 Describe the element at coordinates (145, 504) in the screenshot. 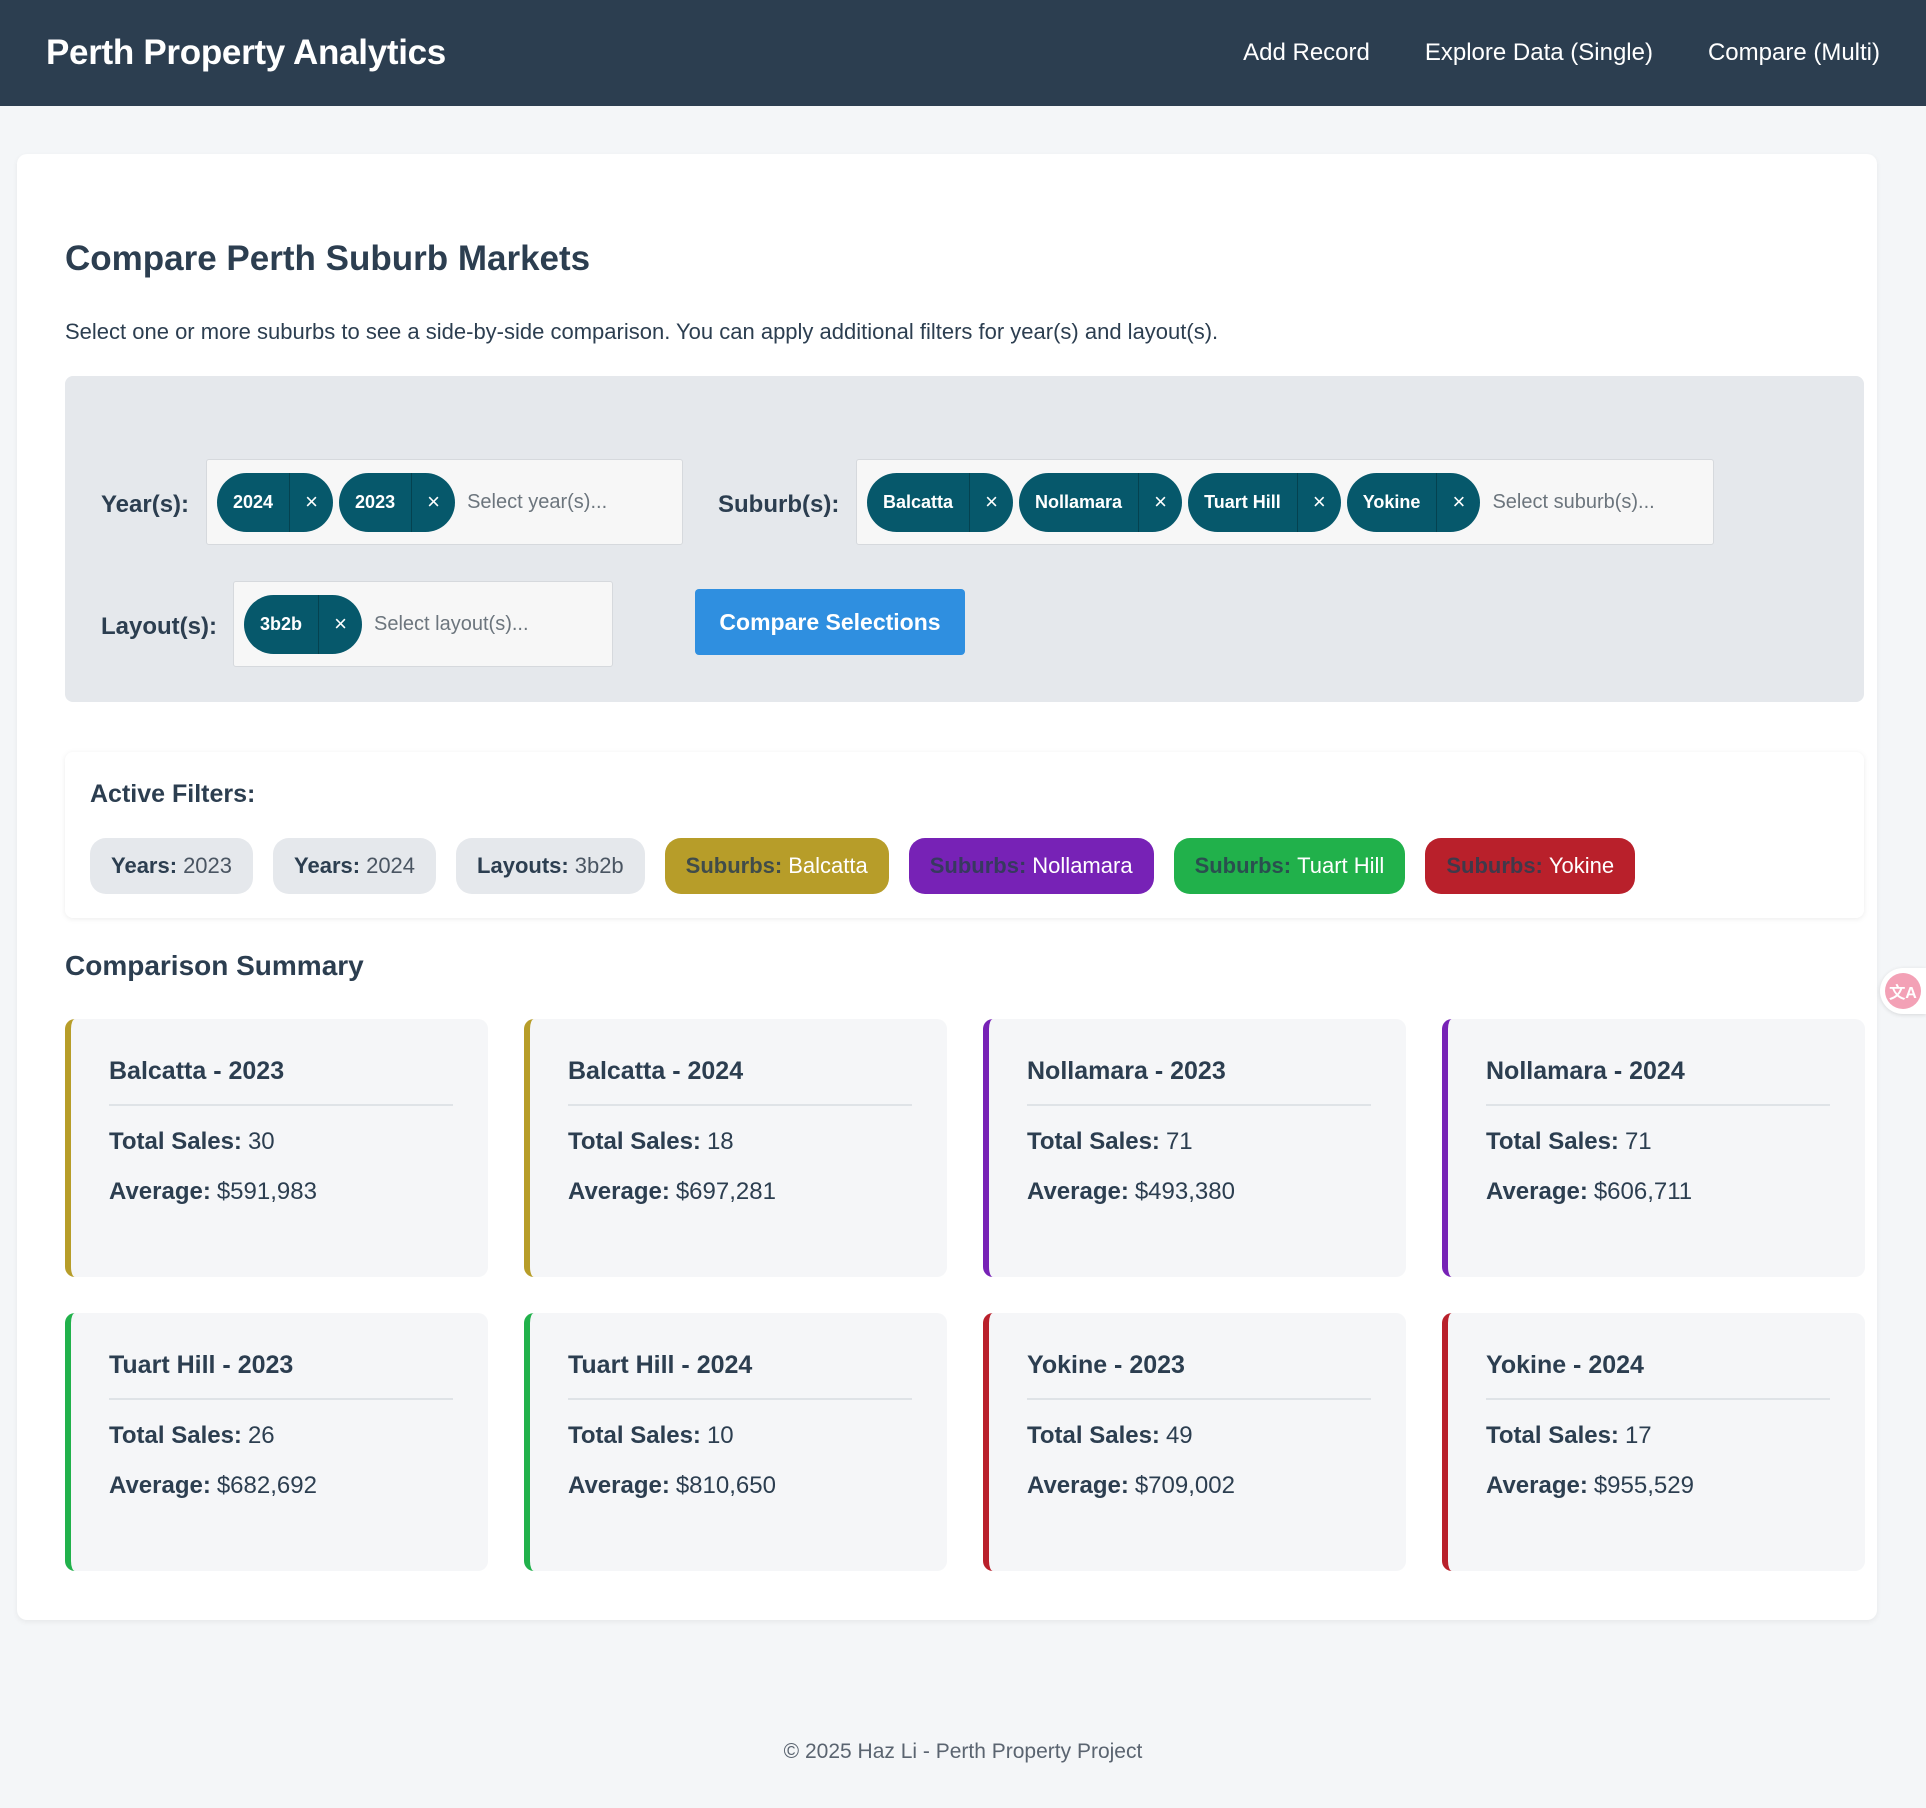

I see `years-label: Year(s):` at that location.